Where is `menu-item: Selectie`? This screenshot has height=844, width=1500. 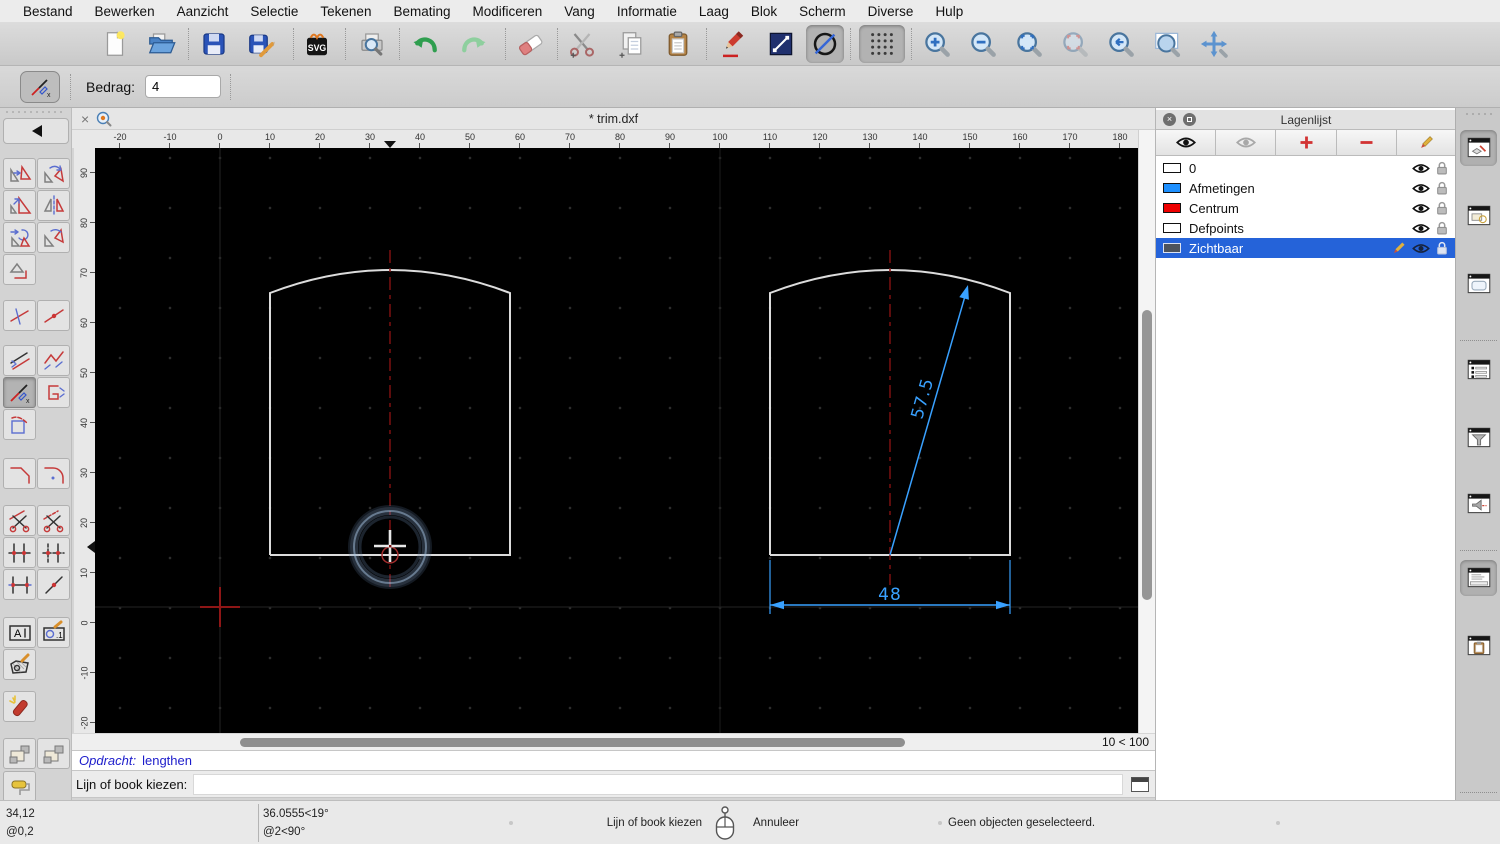
menu-item: Selectie is located at coordinates (274, 11).